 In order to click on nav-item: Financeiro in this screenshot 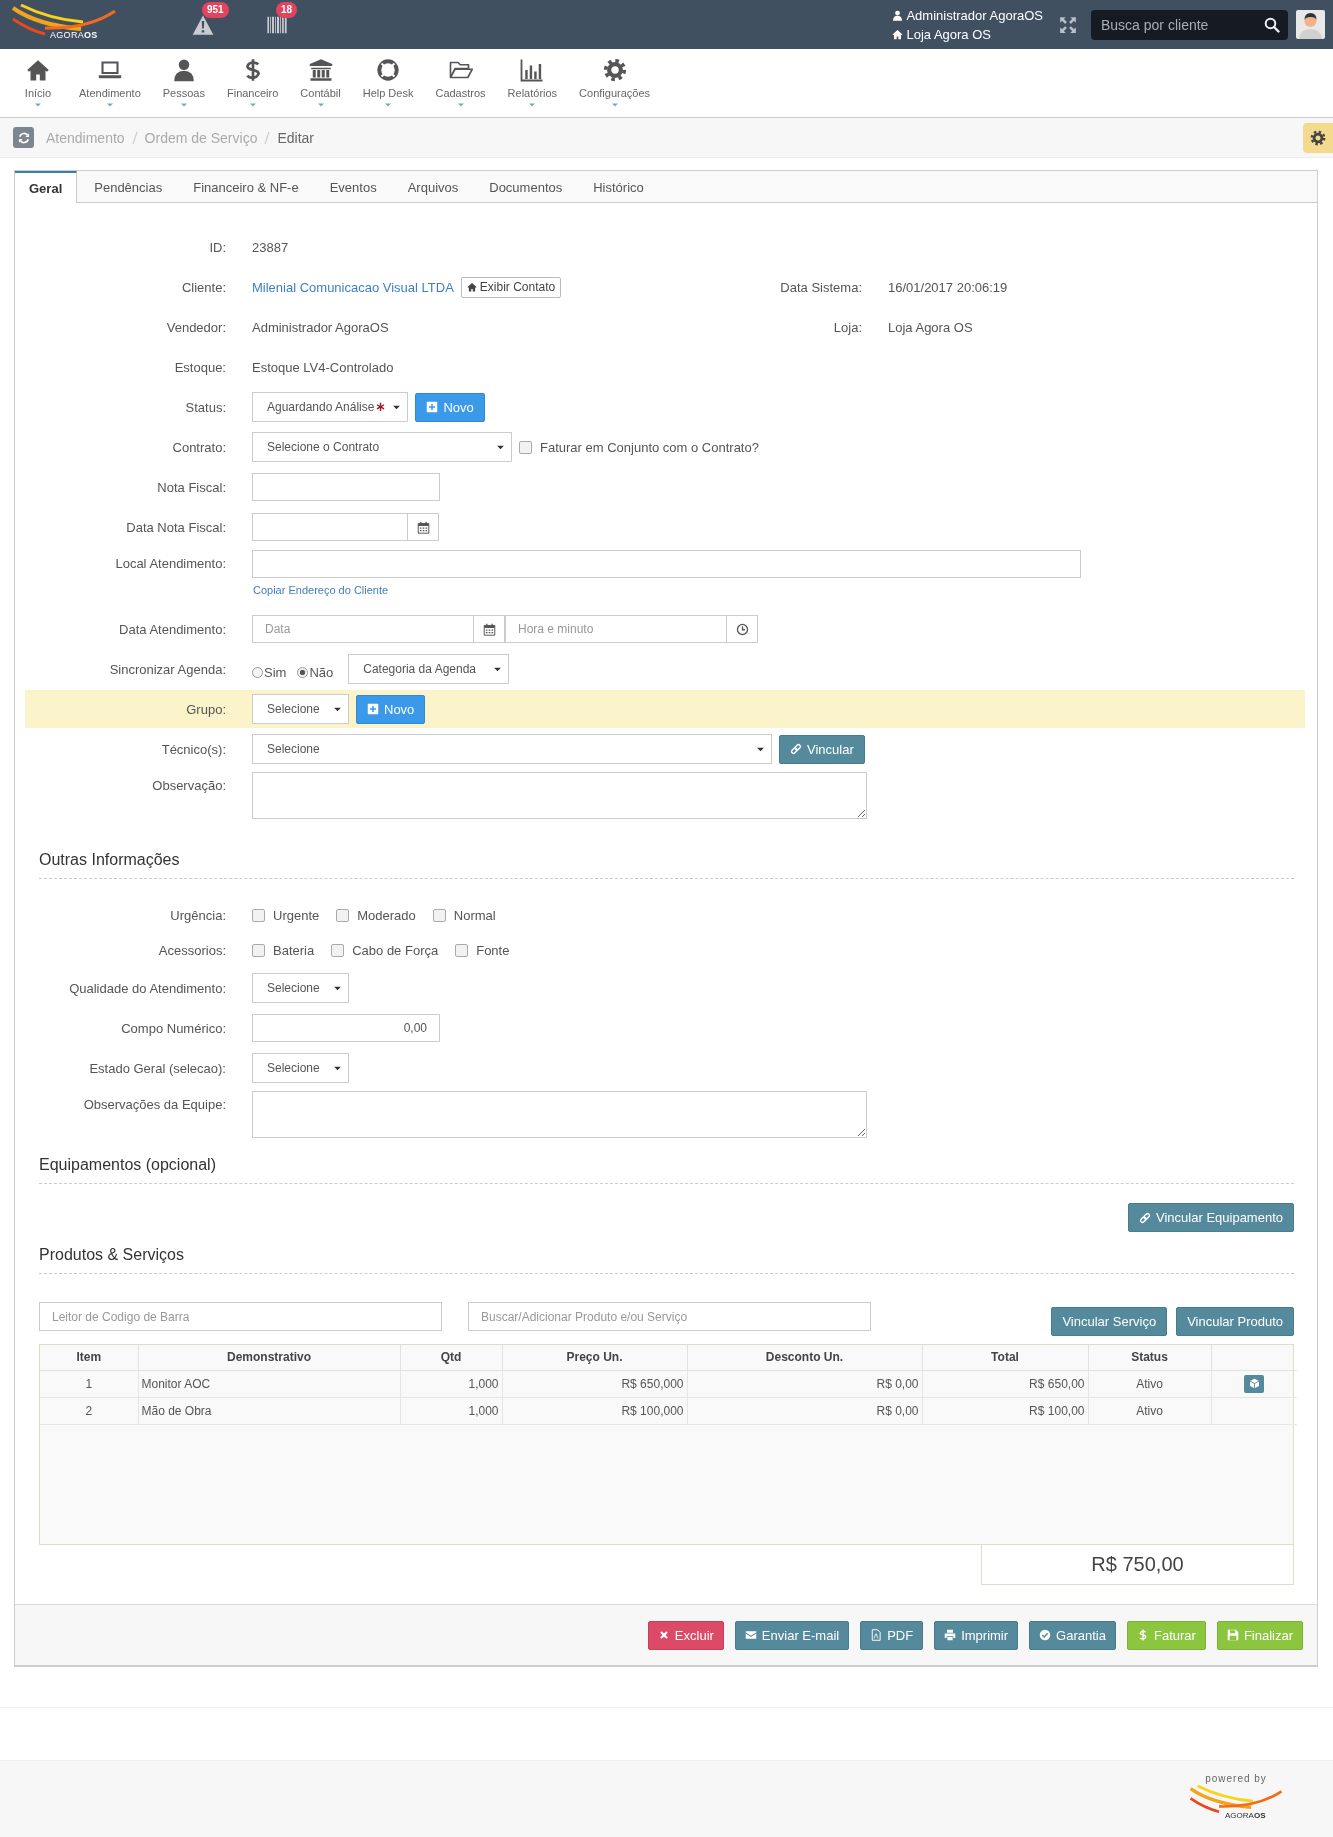, I will do `click(252, 83)`.